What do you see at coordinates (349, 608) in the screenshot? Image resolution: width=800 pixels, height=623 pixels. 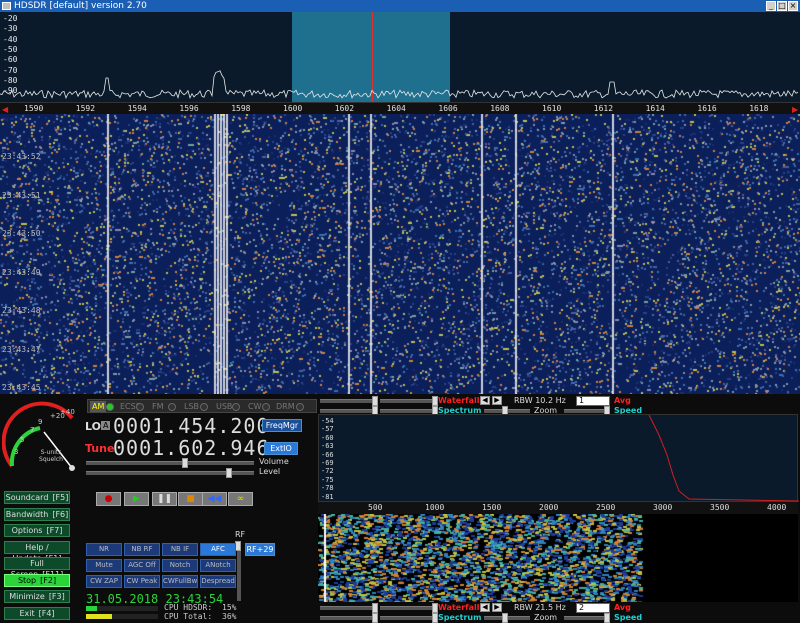 I see `af-waterfall-contrast-slider` at bounding box center [349, 608].